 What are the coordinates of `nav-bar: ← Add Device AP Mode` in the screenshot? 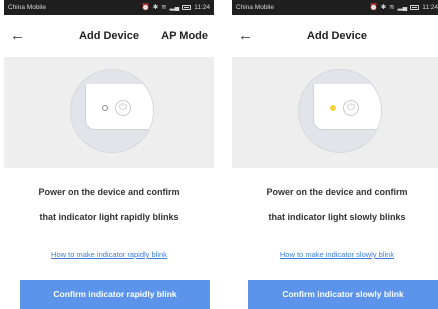 It's located at (109, 36).